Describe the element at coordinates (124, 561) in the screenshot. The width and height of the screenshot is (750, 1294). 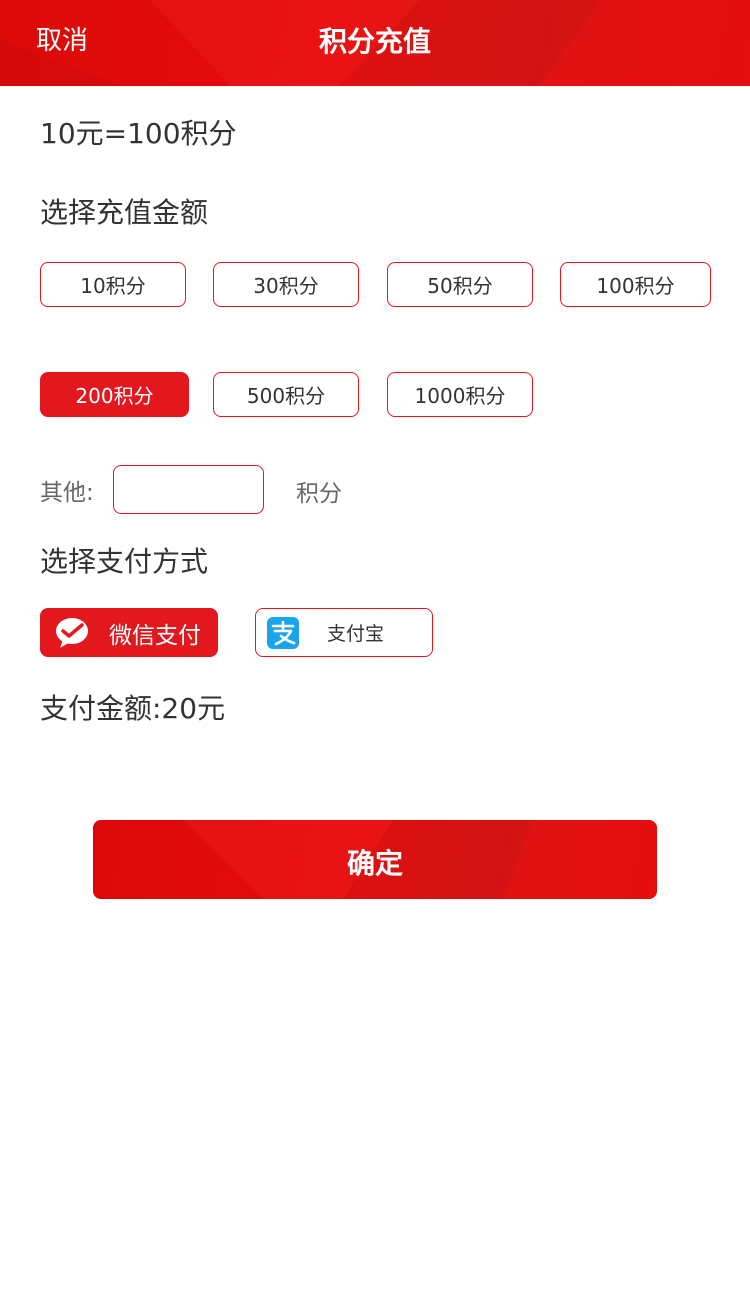
I see `payment-section-label: 选择支付方式` at that location.